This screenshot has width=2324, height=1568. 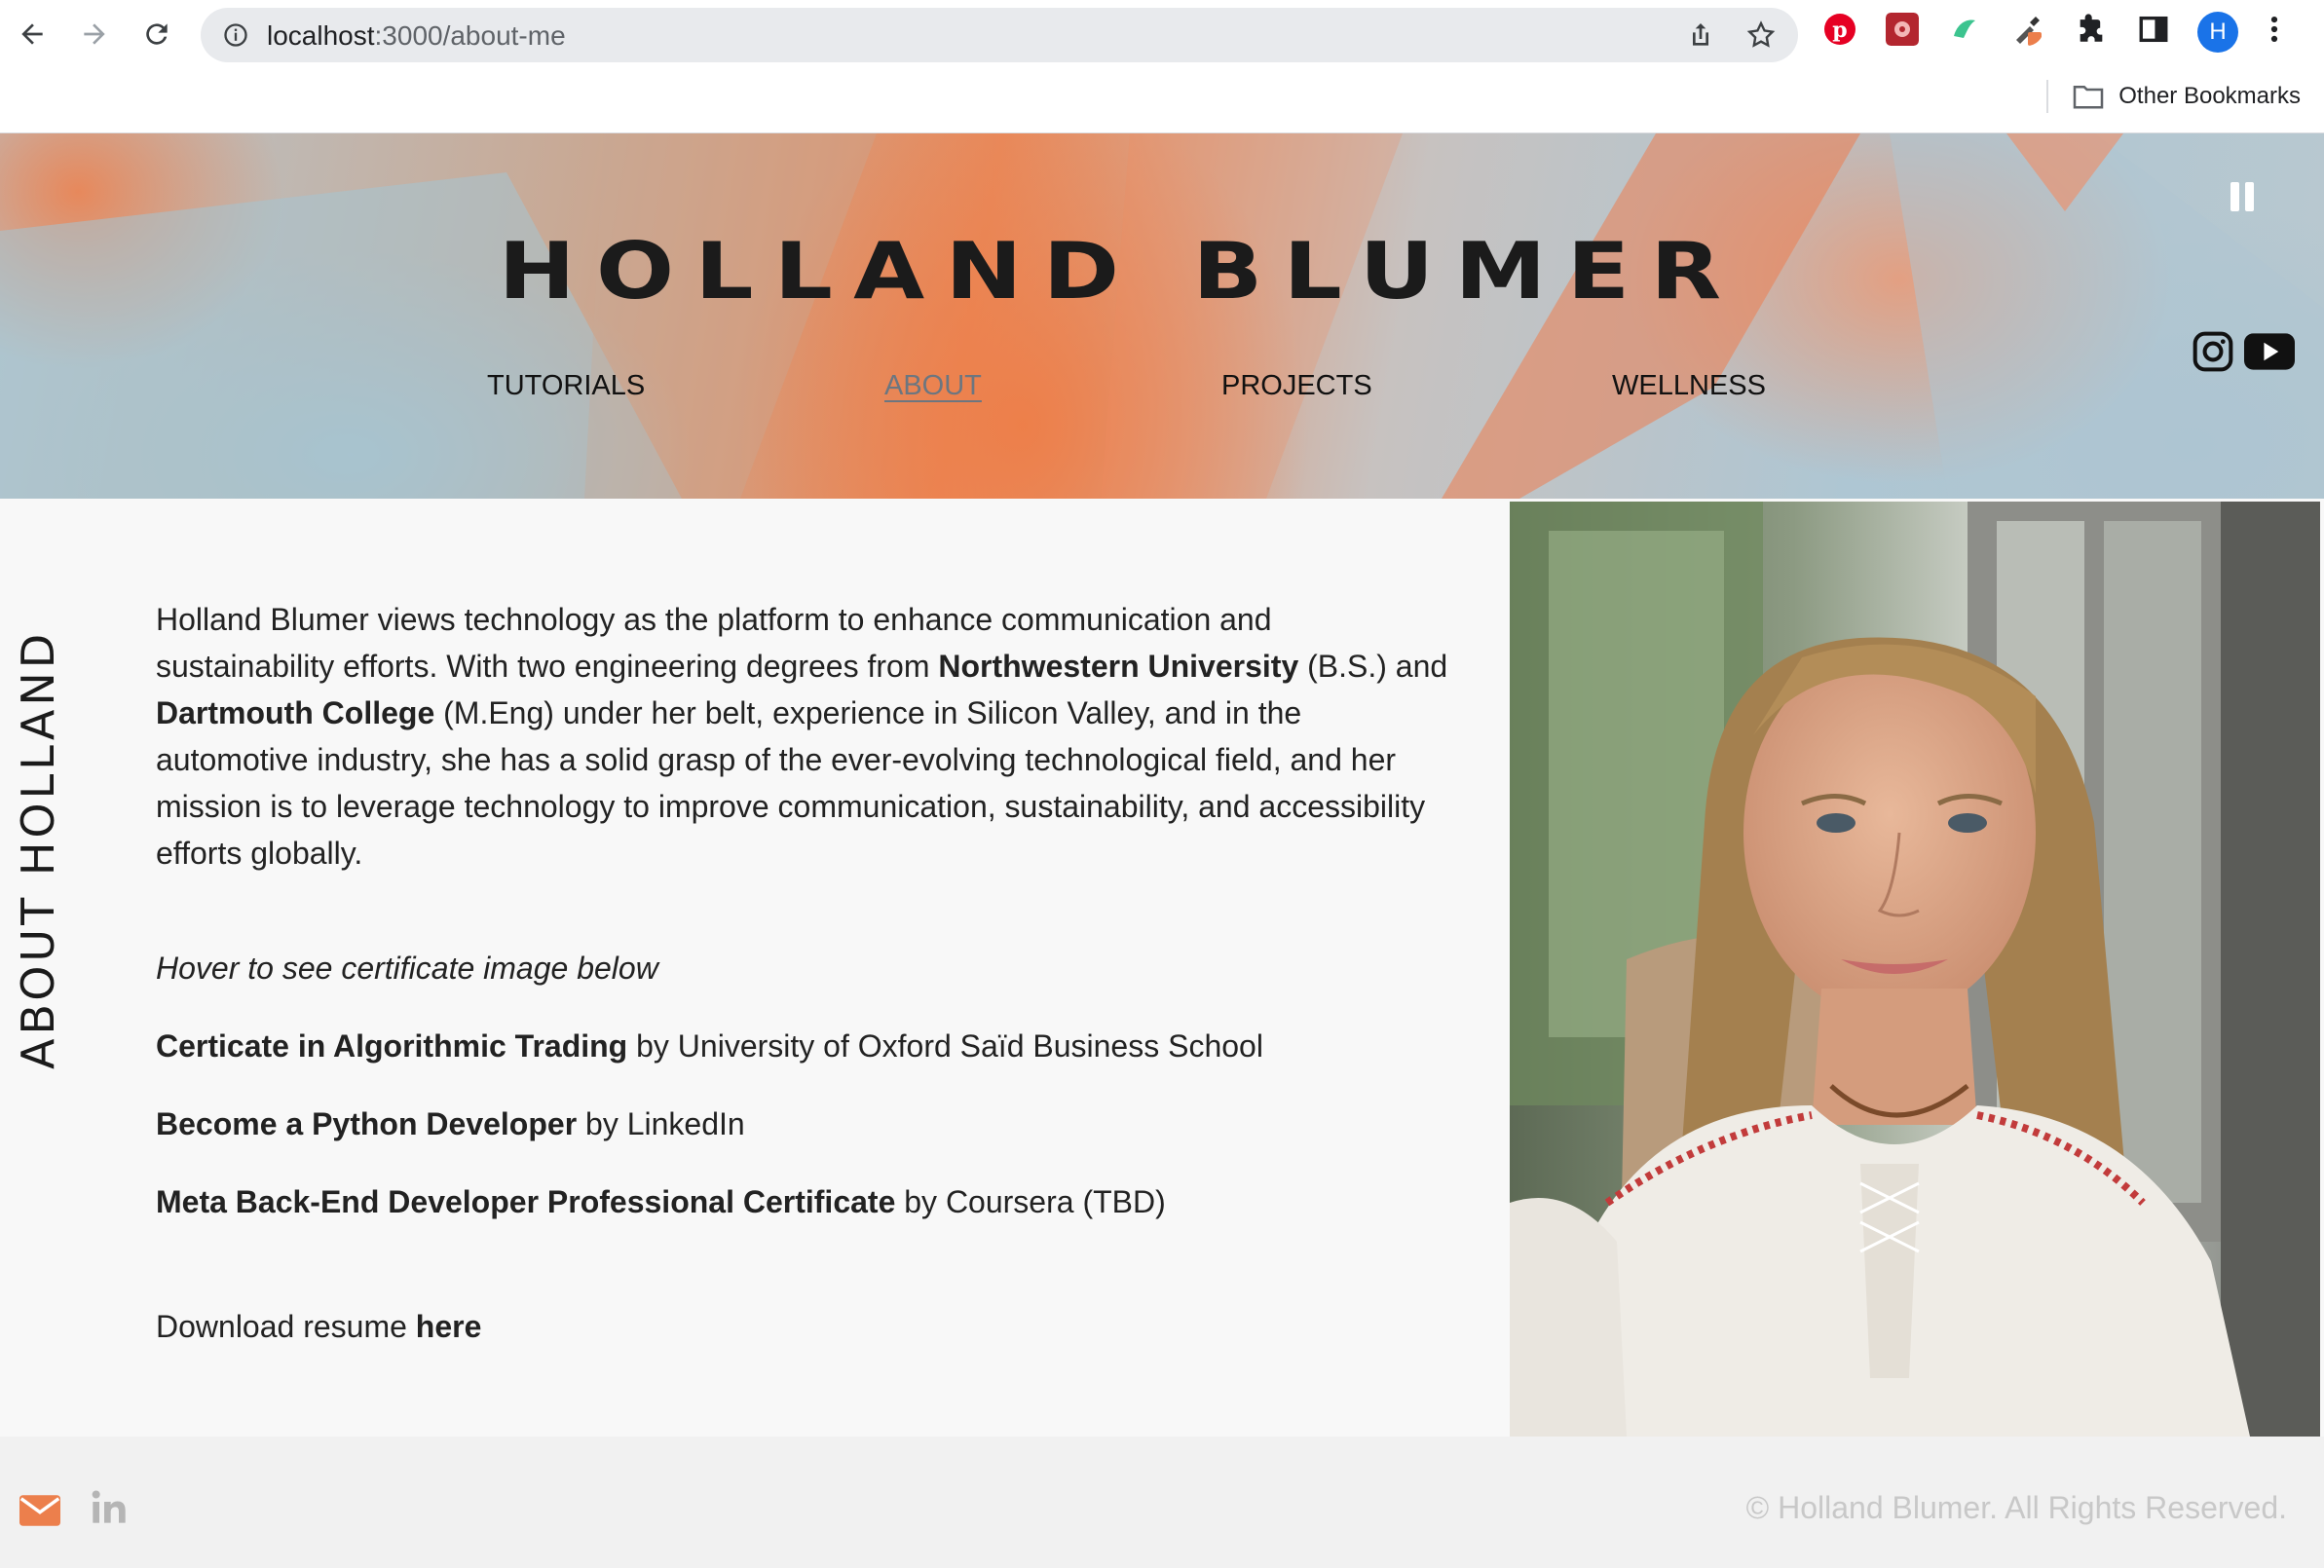 What do you see at coordinates (1761, 35) in the screenshot?
I see `bookmark-star-icon` at bounding box center [1761, 35].